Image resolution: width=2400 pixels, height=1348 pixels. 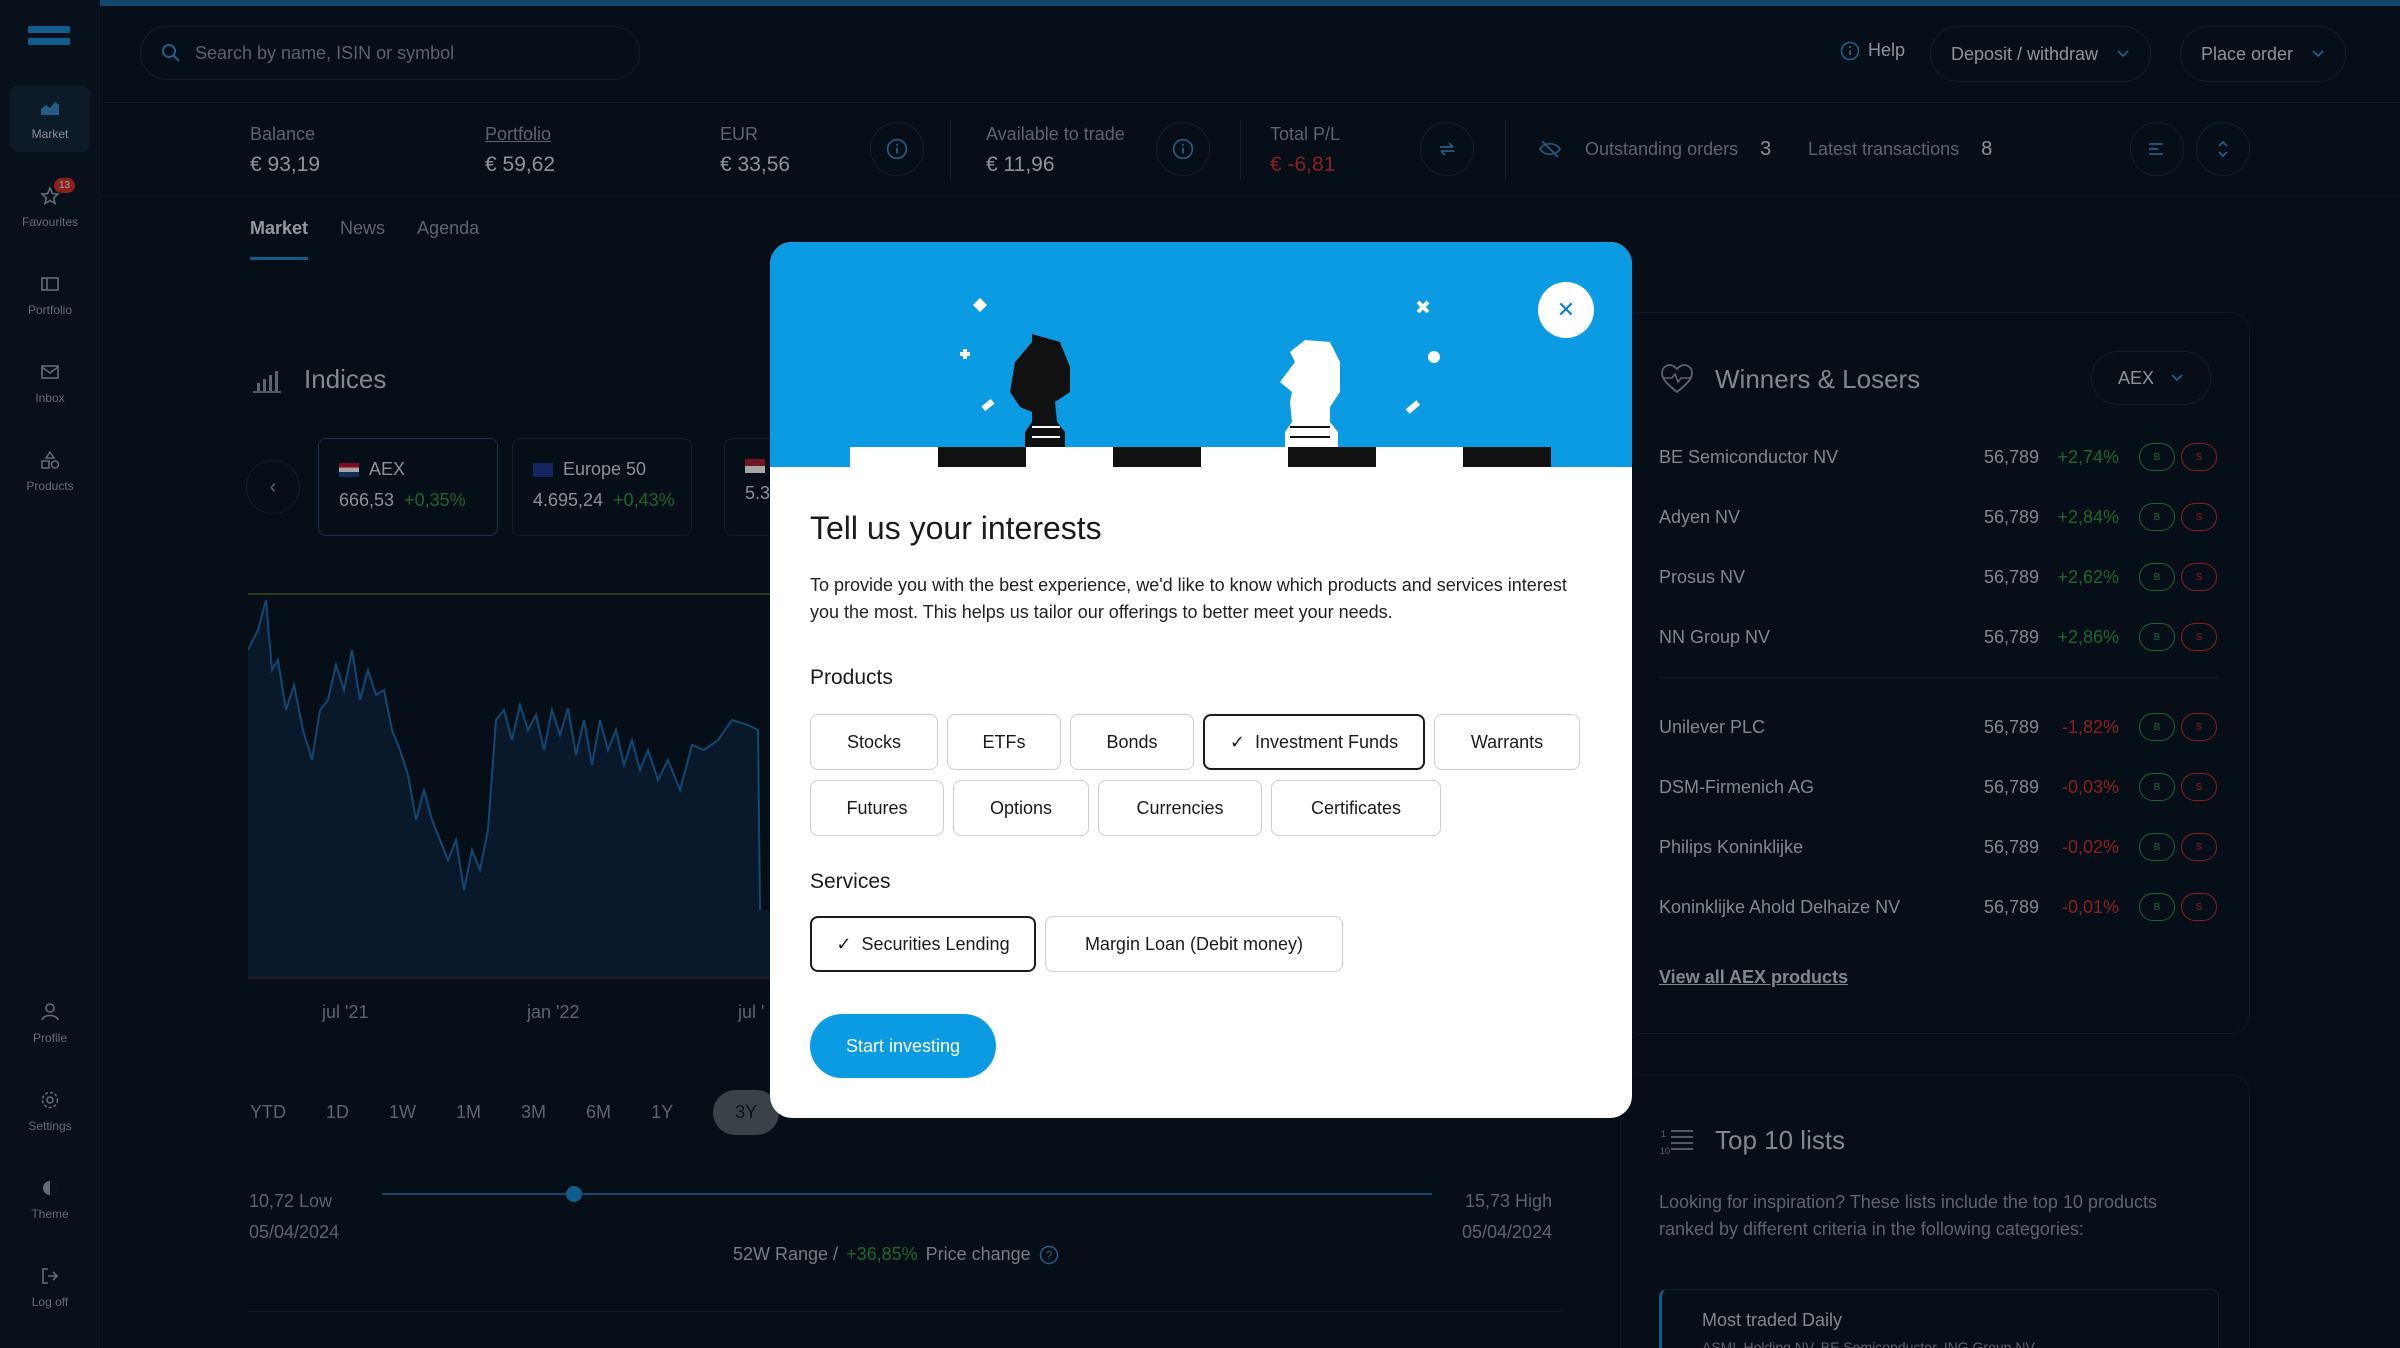 What do you see at coordinates (850, 881) in the screenshot?
I see `services-section-title: Services` at bounding box center [850, 881].